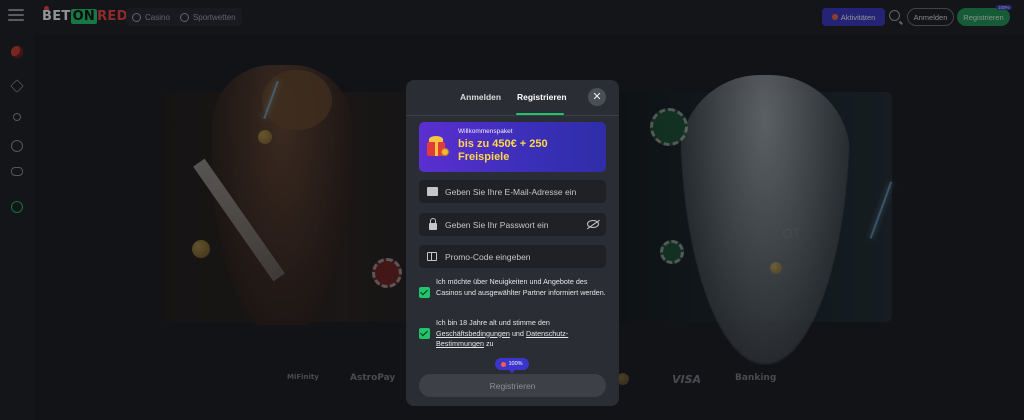 The width and height of the screenshot is (1024, 420). I want to click on tab-register: Registrieren, so click(542, 97).